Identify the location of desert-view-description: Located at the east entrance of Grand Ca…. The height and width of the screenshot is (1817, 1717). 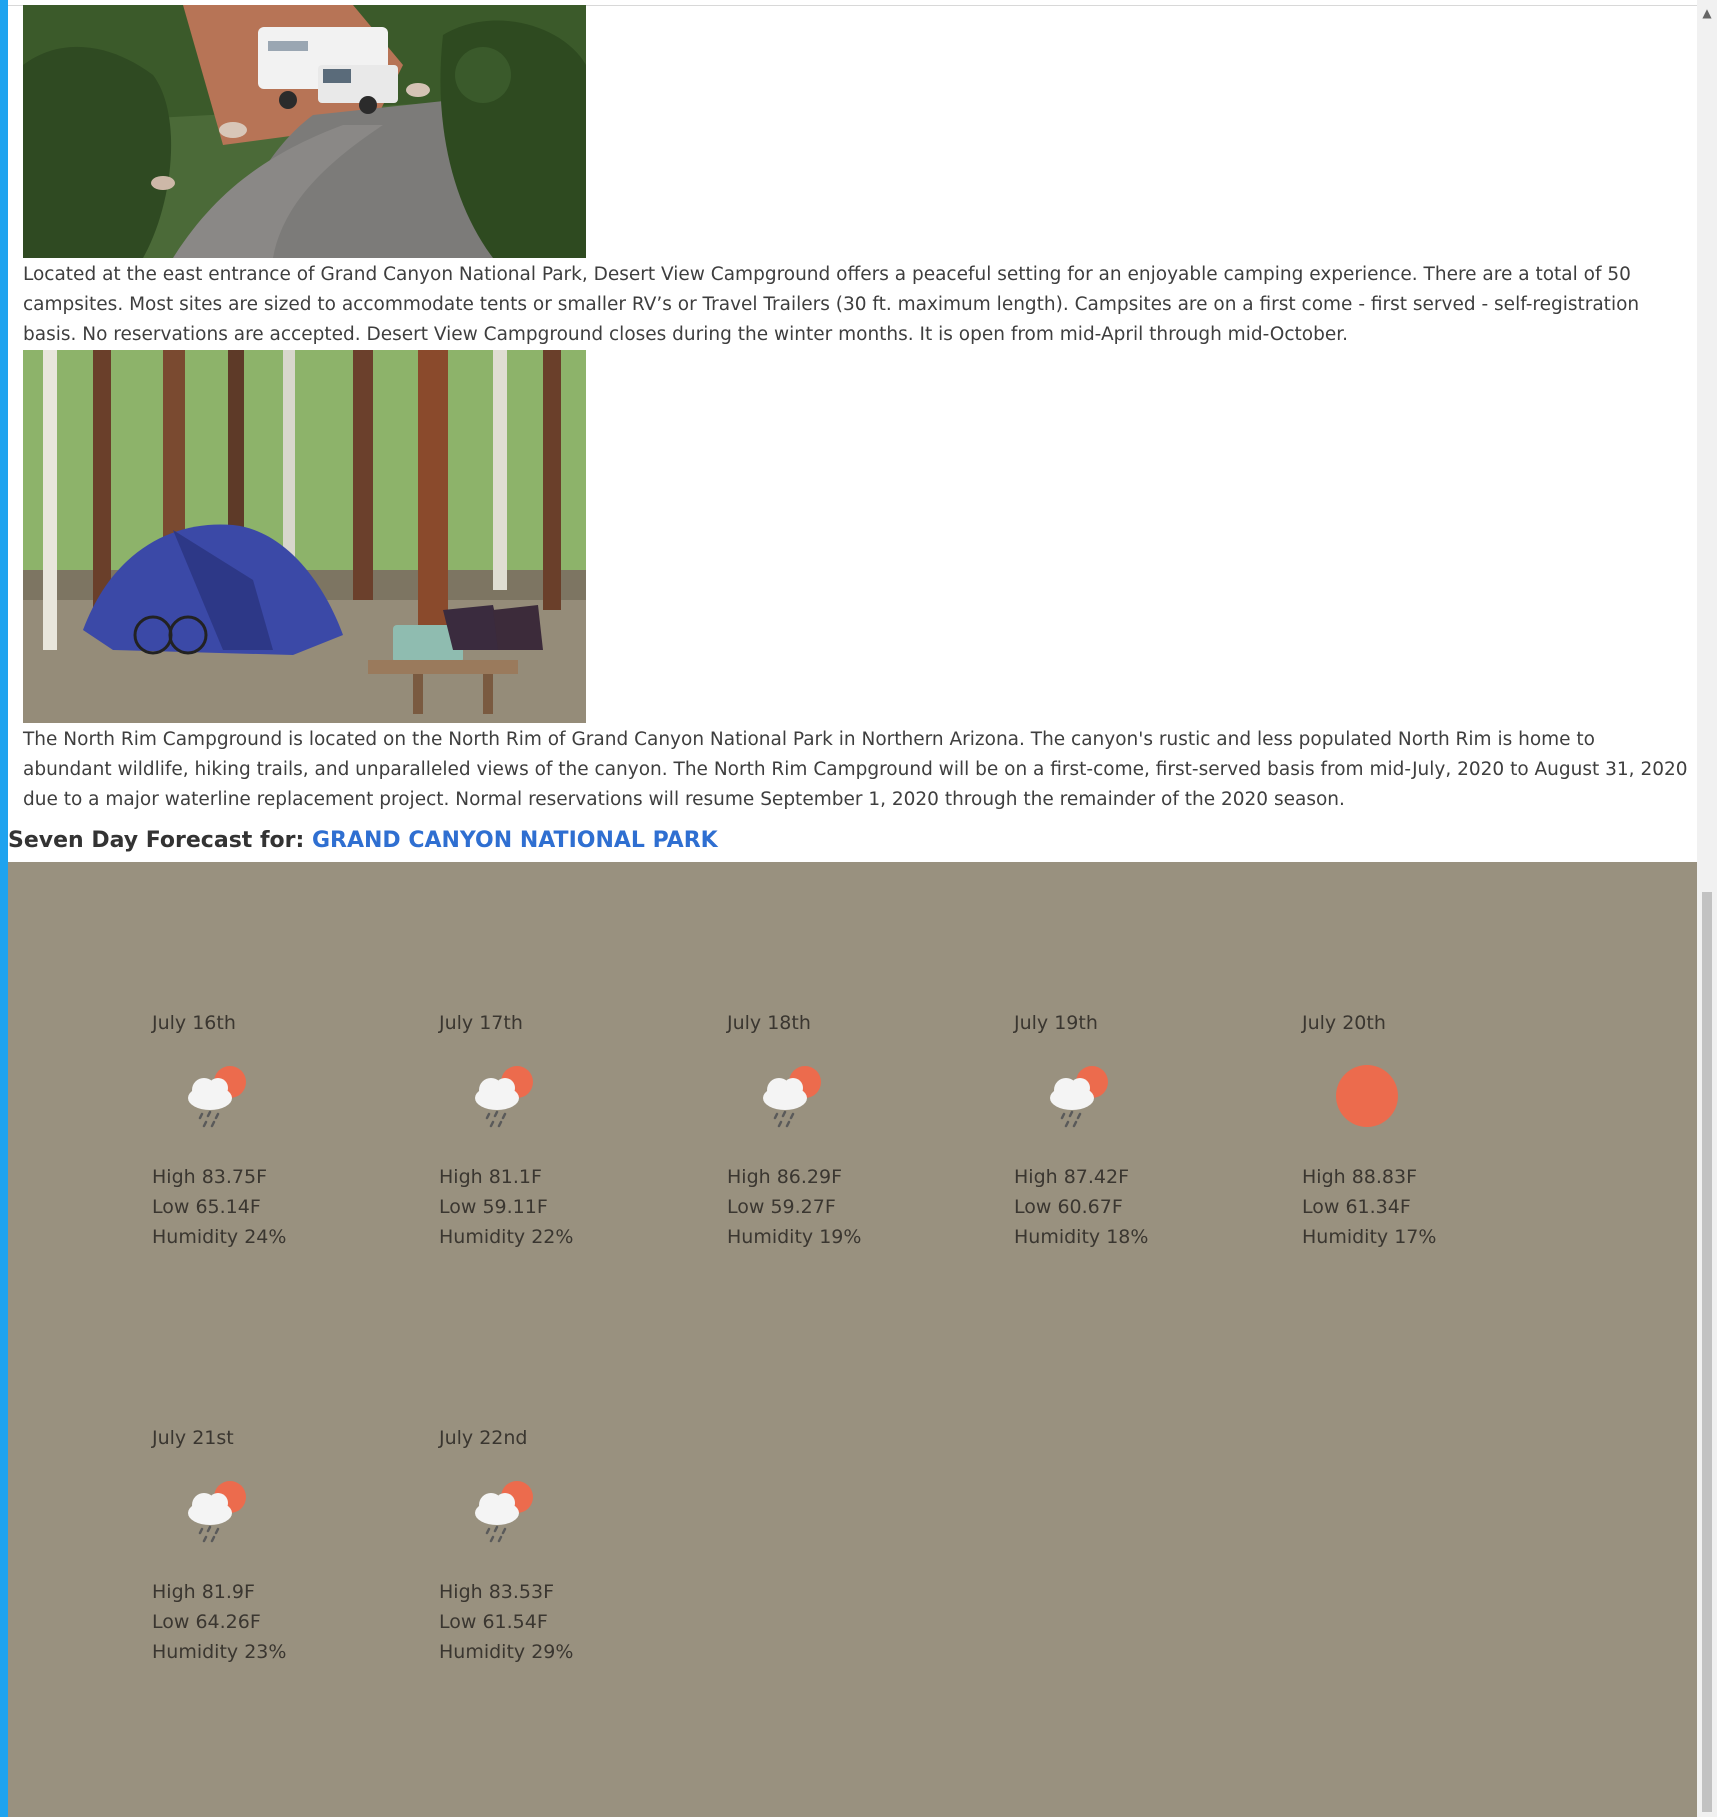
(831, 304).